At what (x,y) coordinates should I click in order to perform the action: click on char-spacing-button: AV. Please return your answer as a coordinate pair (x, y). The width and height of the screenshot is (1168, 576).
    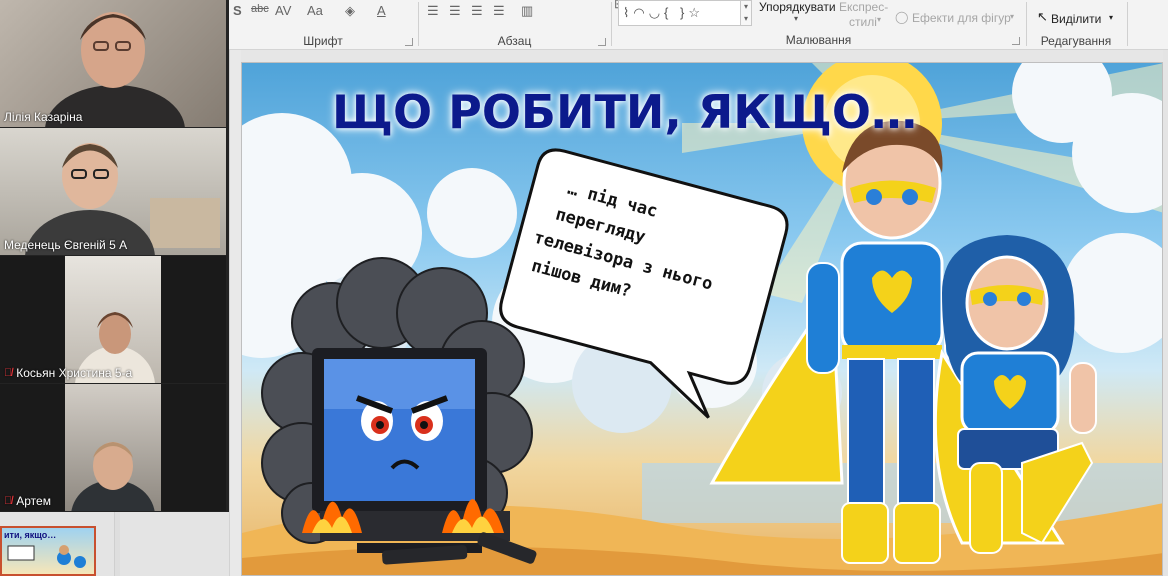
    Looking at the image, I should click on (283, 10).